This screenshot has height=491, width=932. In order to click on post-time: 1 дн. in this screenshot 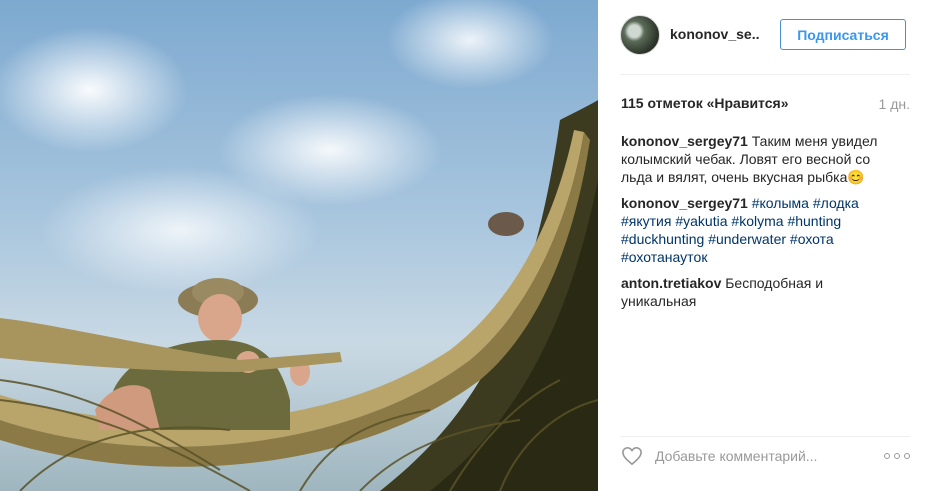, I will do `click(894, 104)`.